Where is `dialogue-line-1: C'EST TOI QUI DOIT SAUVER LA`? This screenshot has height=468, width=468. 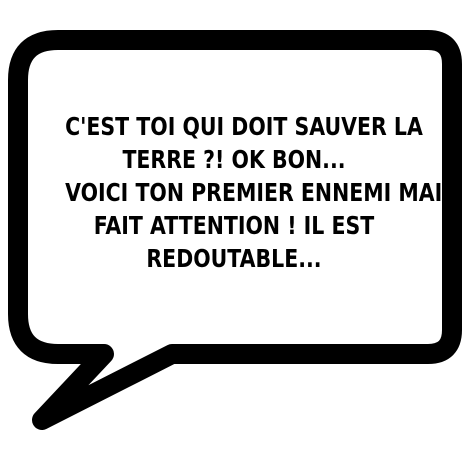
dialogue-line-1: C'EST TOI QUI DOIT SAUVER LA is located at coordinates (244, 126).